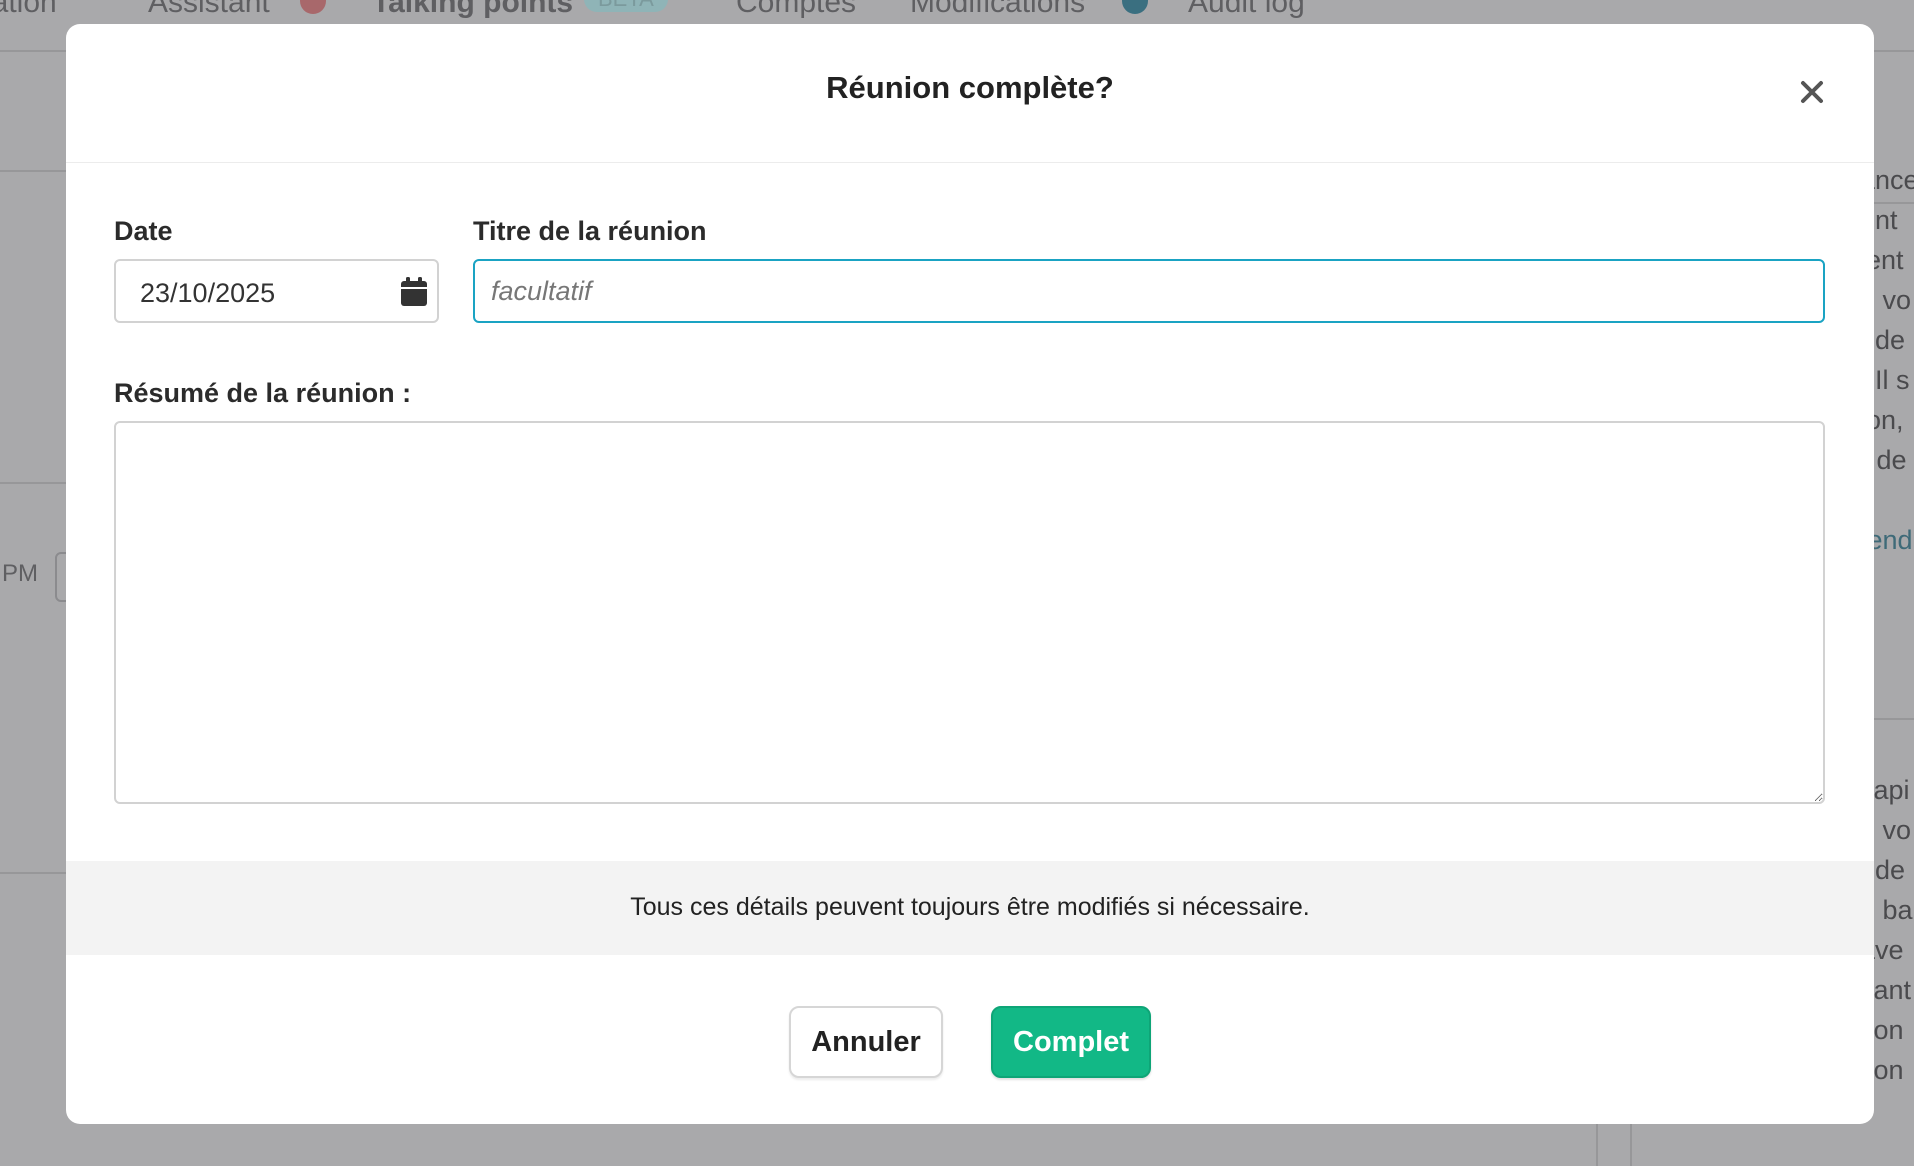 This screenshot has width=1914, height=1166. I want to click on bg-nav-beta-pill: BETA, so click(626, 6).